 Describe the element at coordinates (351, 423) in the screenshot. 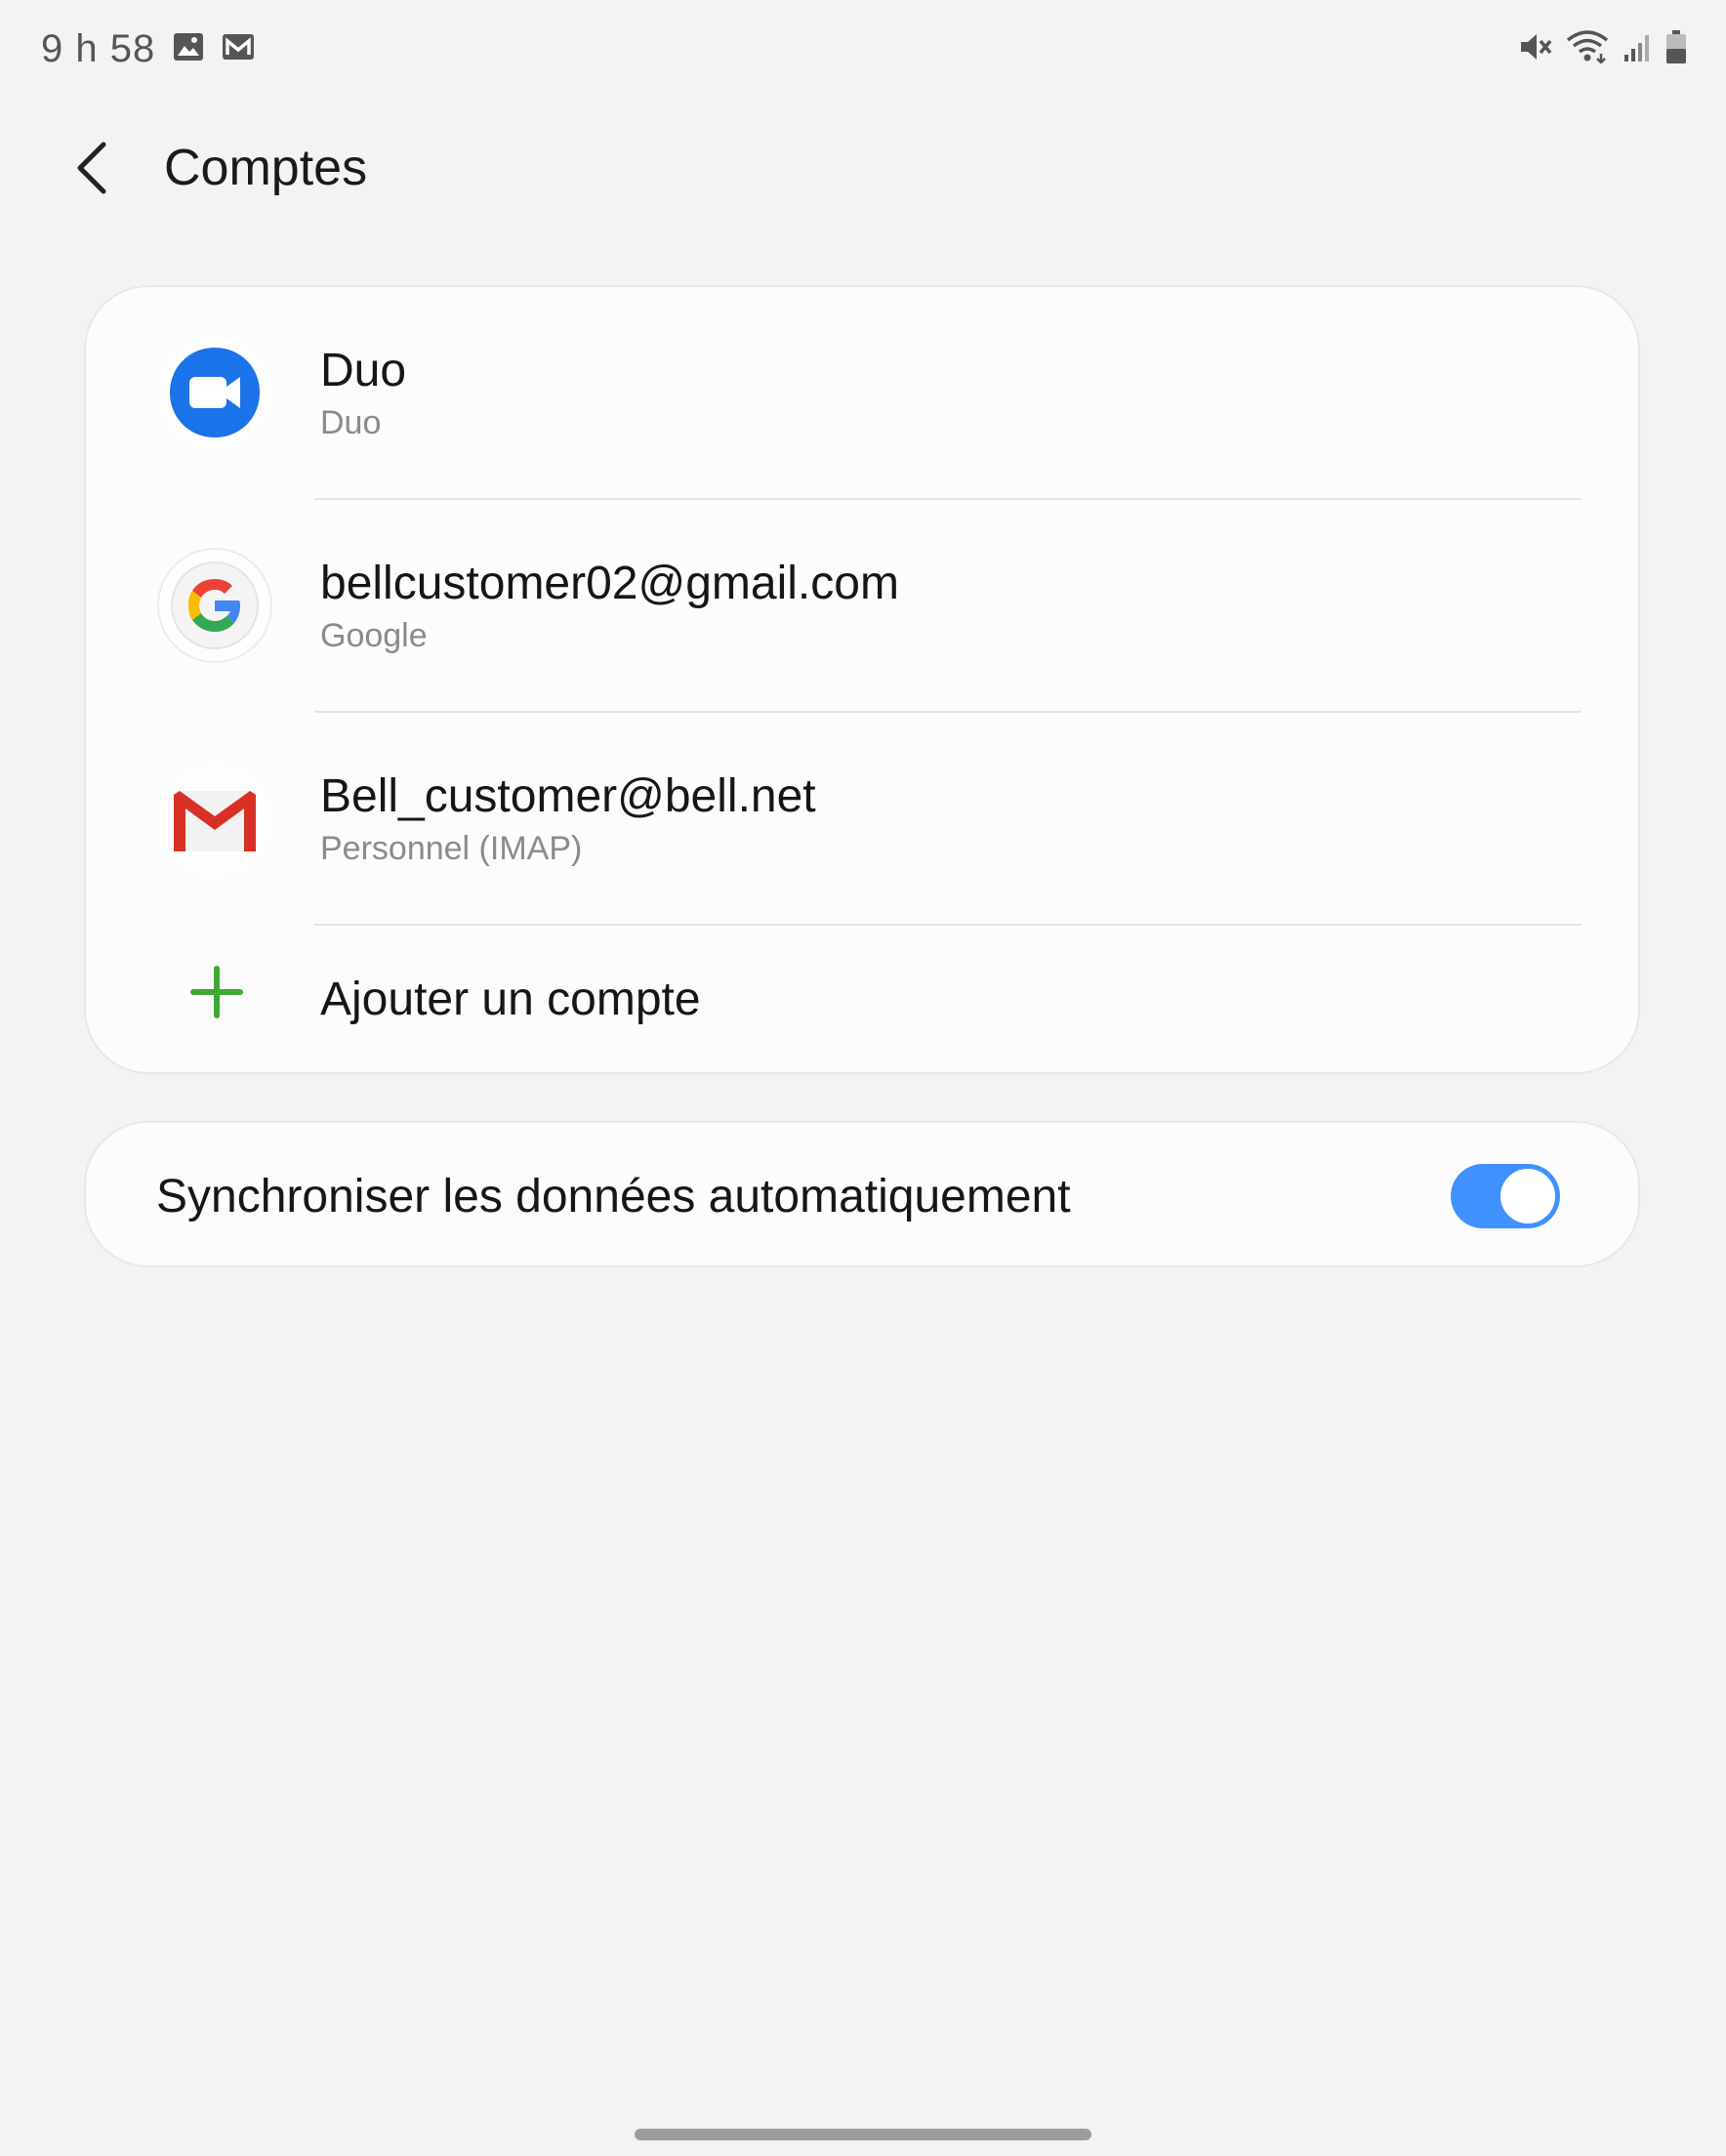

I see `account-type: Duo` at that location.